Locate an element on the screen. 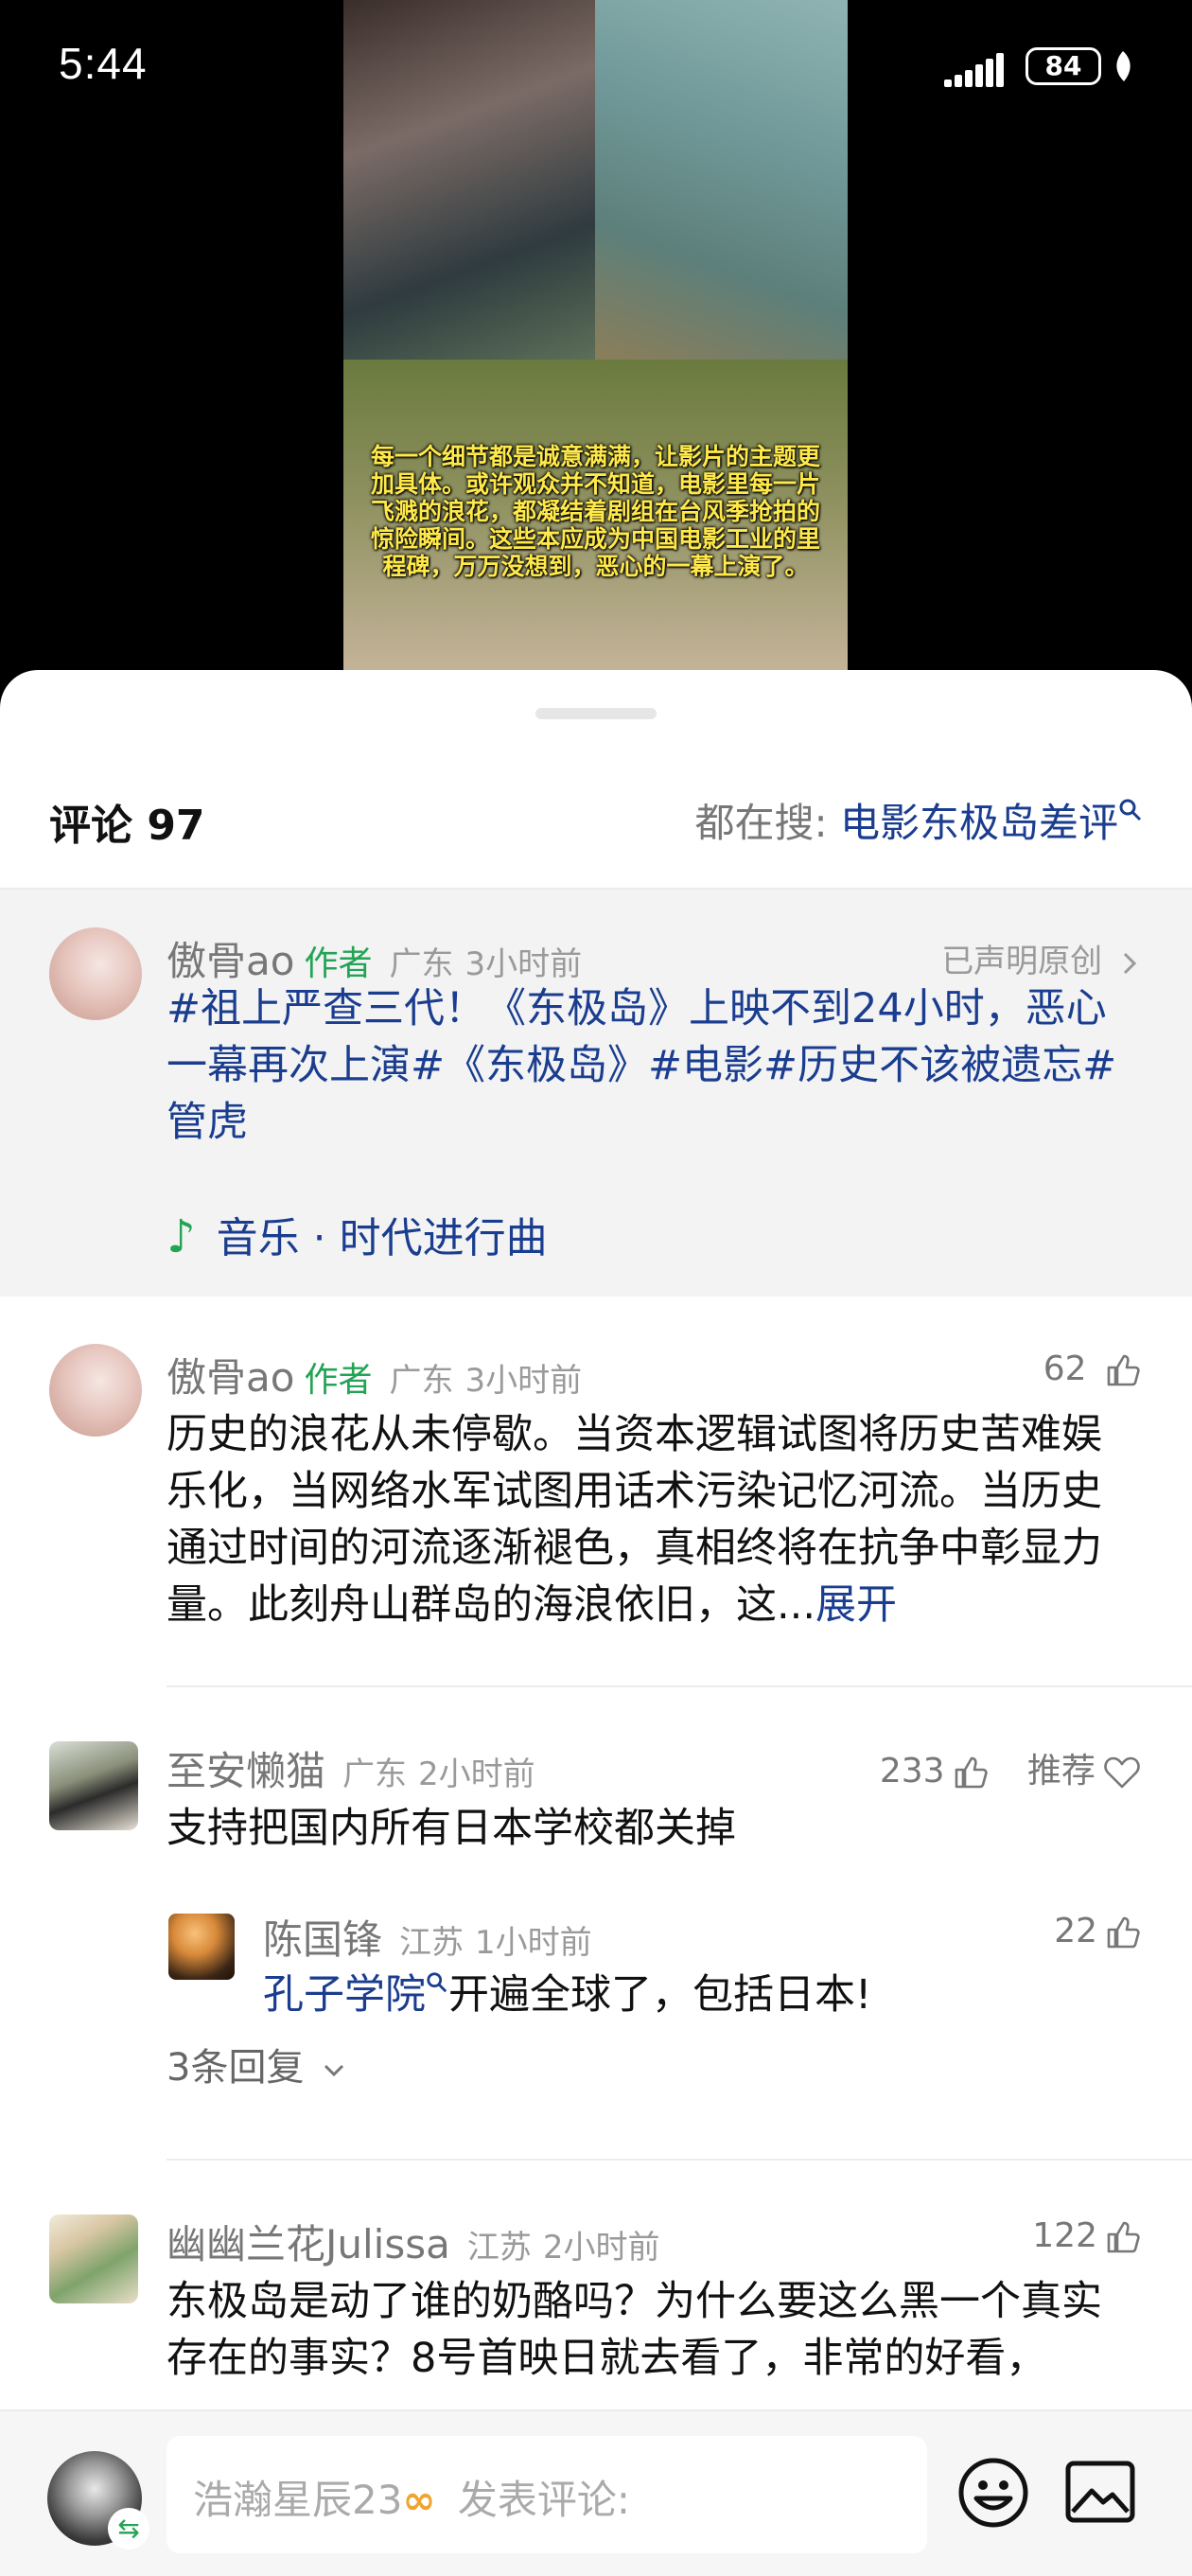 Image resolution: width=1192 pixels, height=2576 pixels. music-label: 音乐 · 时代进行曲 is located at coordinates (382, 1238).